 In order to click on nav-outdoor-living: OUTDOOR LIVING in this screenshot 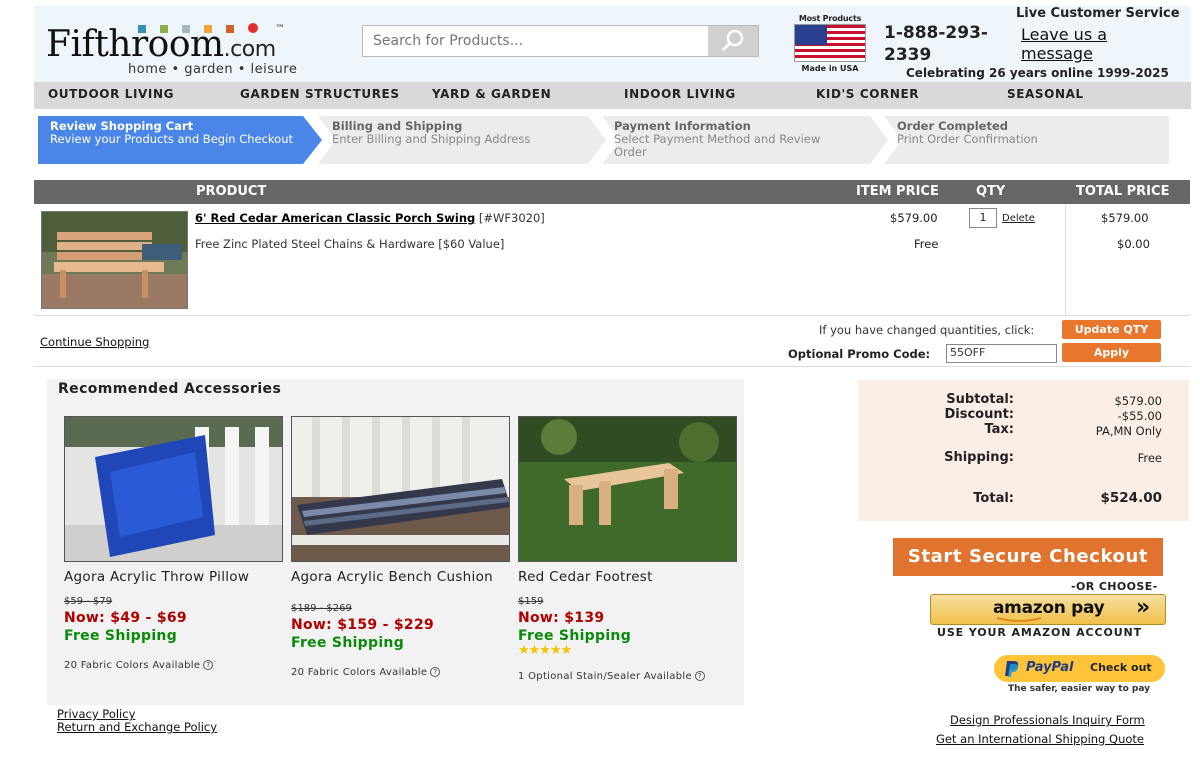, I will do `click(111, 94)`.